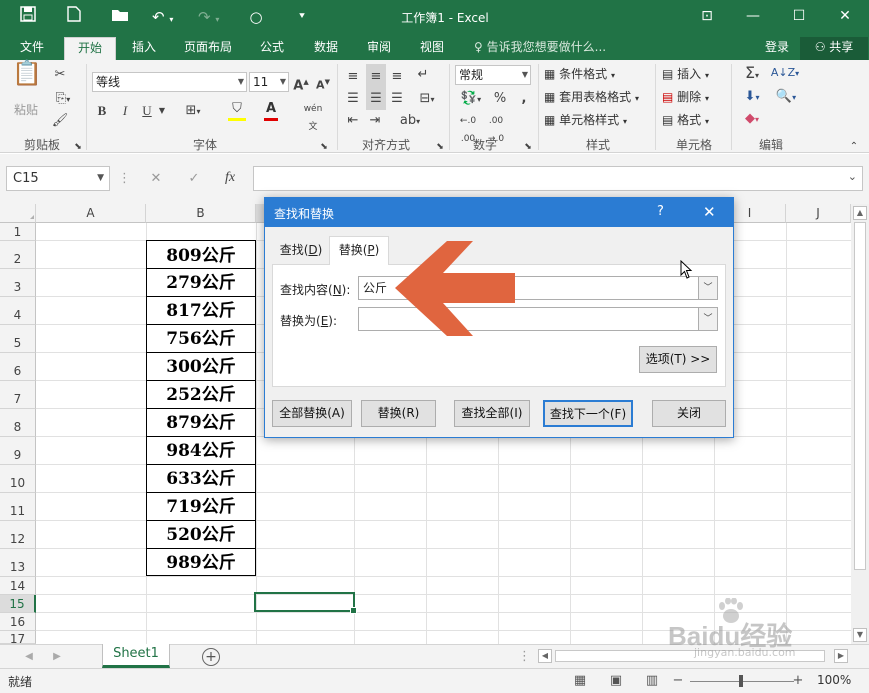 The width and height of the screenshot is (869, 693). I want to click on cell-b5: 756公斤, so click(201, 339).